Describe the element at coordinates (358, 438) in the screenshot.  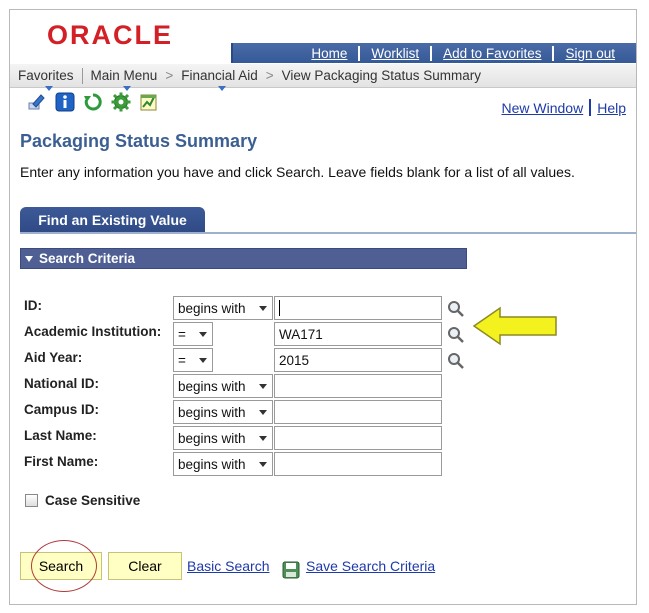
I see `last-name-input` at that location.